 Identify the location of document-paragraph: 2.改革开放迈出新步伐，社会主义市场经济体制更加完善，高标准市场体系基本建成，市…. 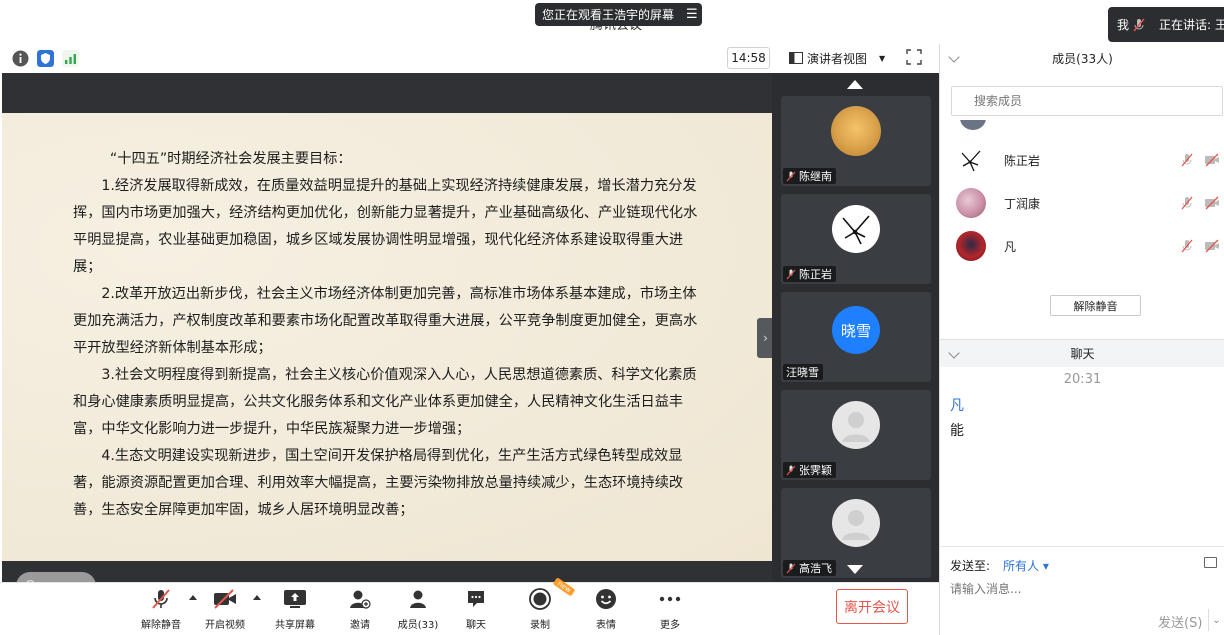
(385, 321).